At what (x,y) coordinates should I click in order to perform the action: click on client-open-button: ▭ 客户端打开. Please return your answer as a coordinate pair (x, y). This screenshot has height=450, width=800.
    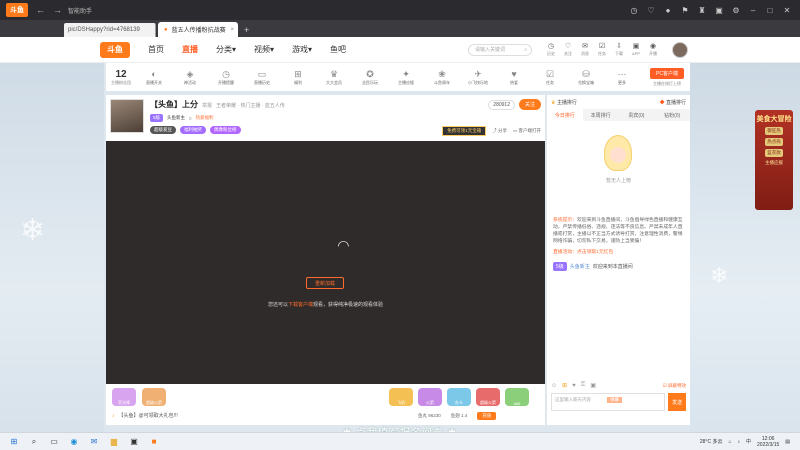
    Looking at the image, I should click on (527, 131).